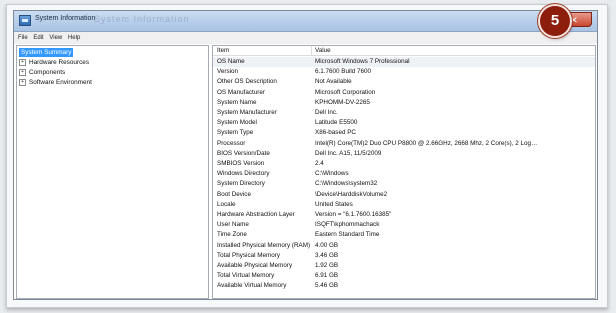  What do you see at coordinates (142, 19) in the screenshot?
I see `window-title-reflection: System Information` at bounding box center [142, 19].